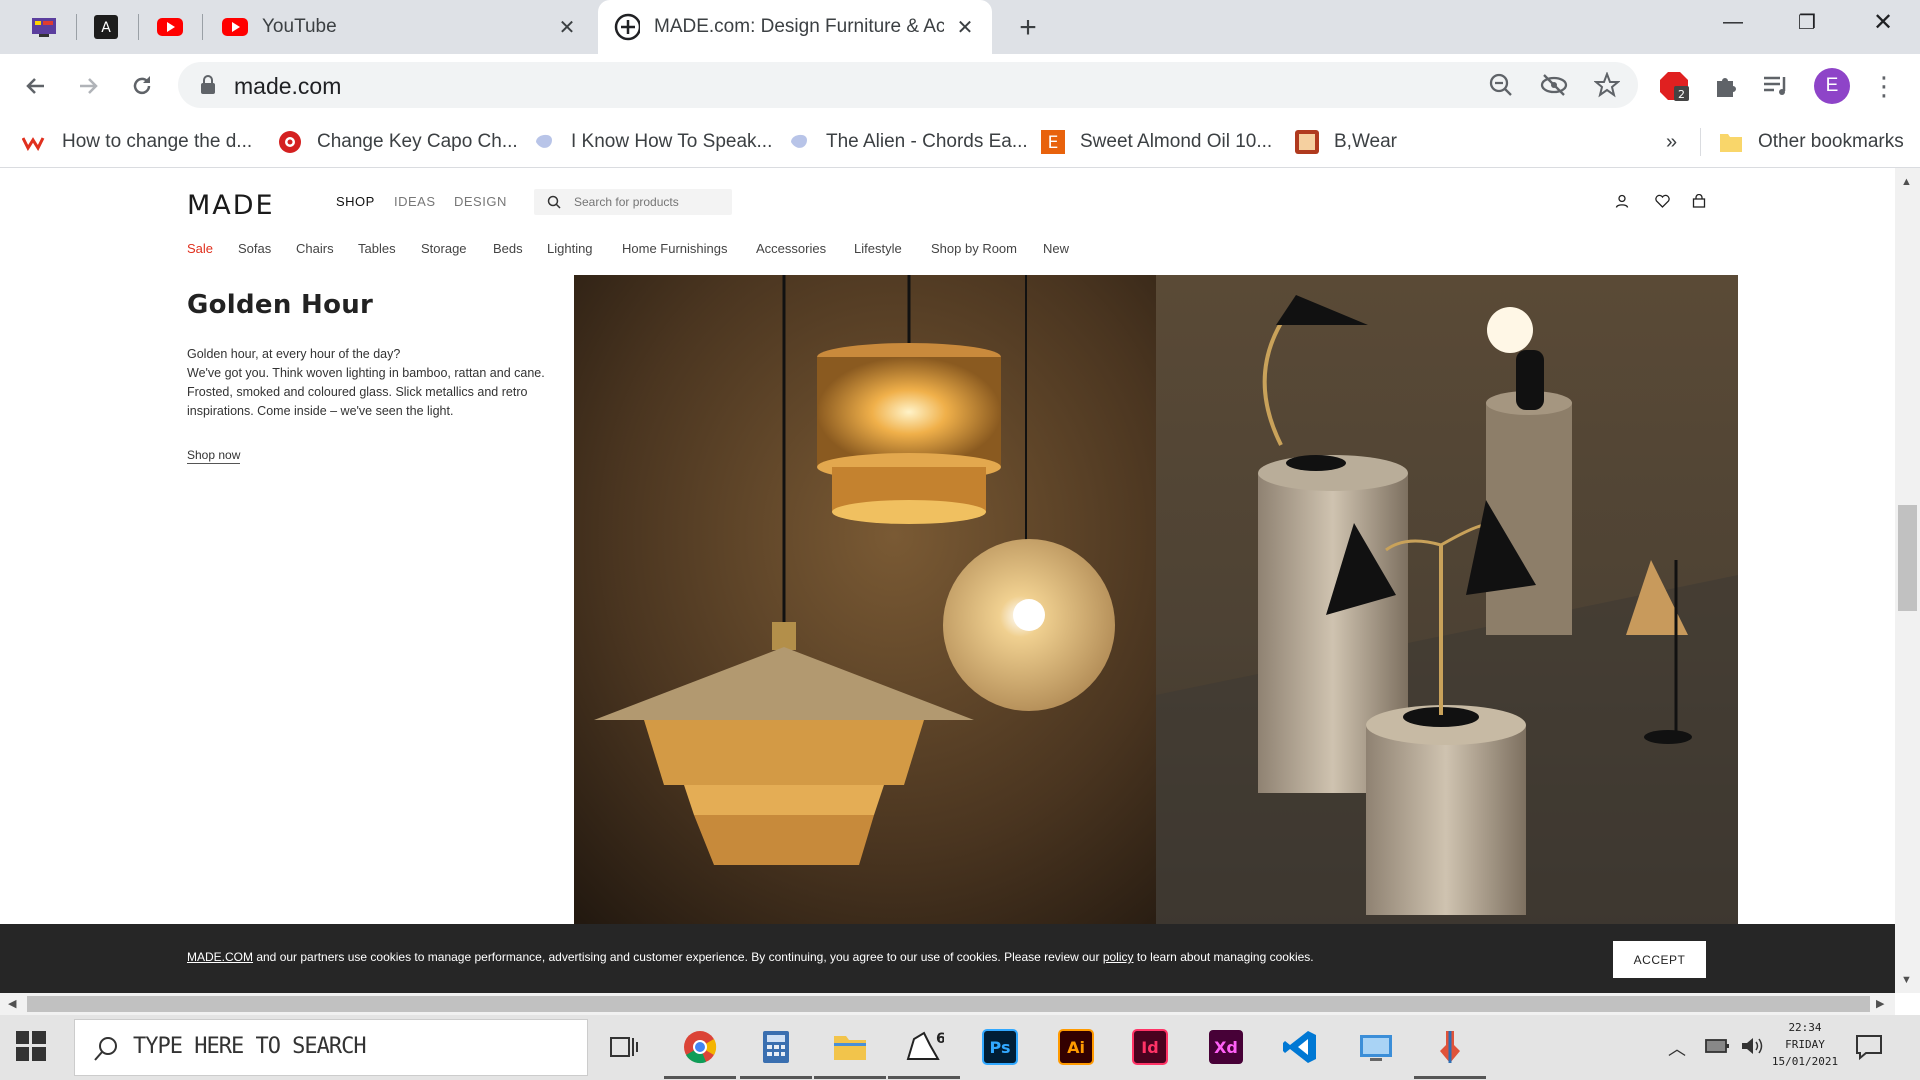 This screenshot has width=1920, height=1080. What do you see at coordinates (1884, 86) in the screenshot?
I see `chrome-menu-icon: ⋮` at bounding box center [1884, 86].